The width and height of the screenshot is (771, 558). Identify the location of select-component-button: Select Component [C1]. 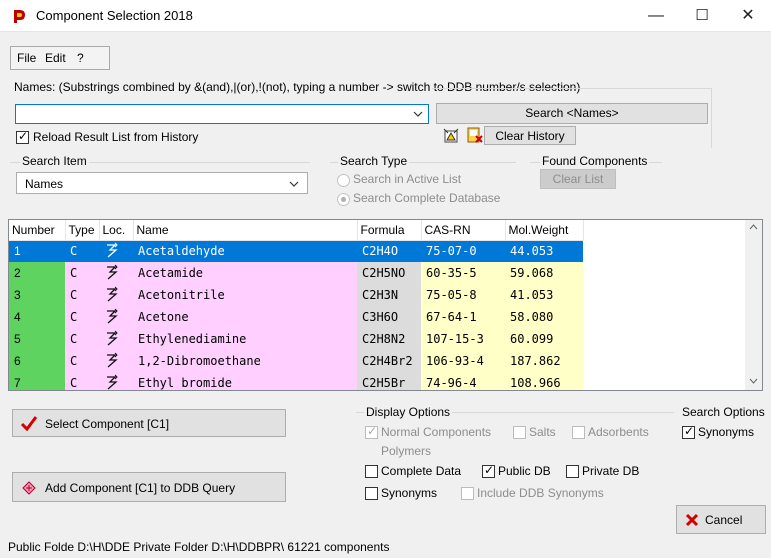
(149, 423).